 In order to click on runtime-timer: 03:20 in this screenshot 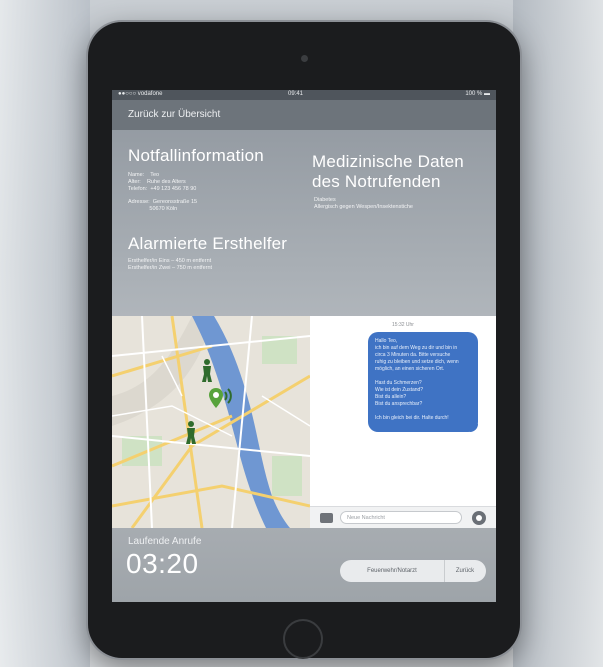, I will do `click(162, 563)`.